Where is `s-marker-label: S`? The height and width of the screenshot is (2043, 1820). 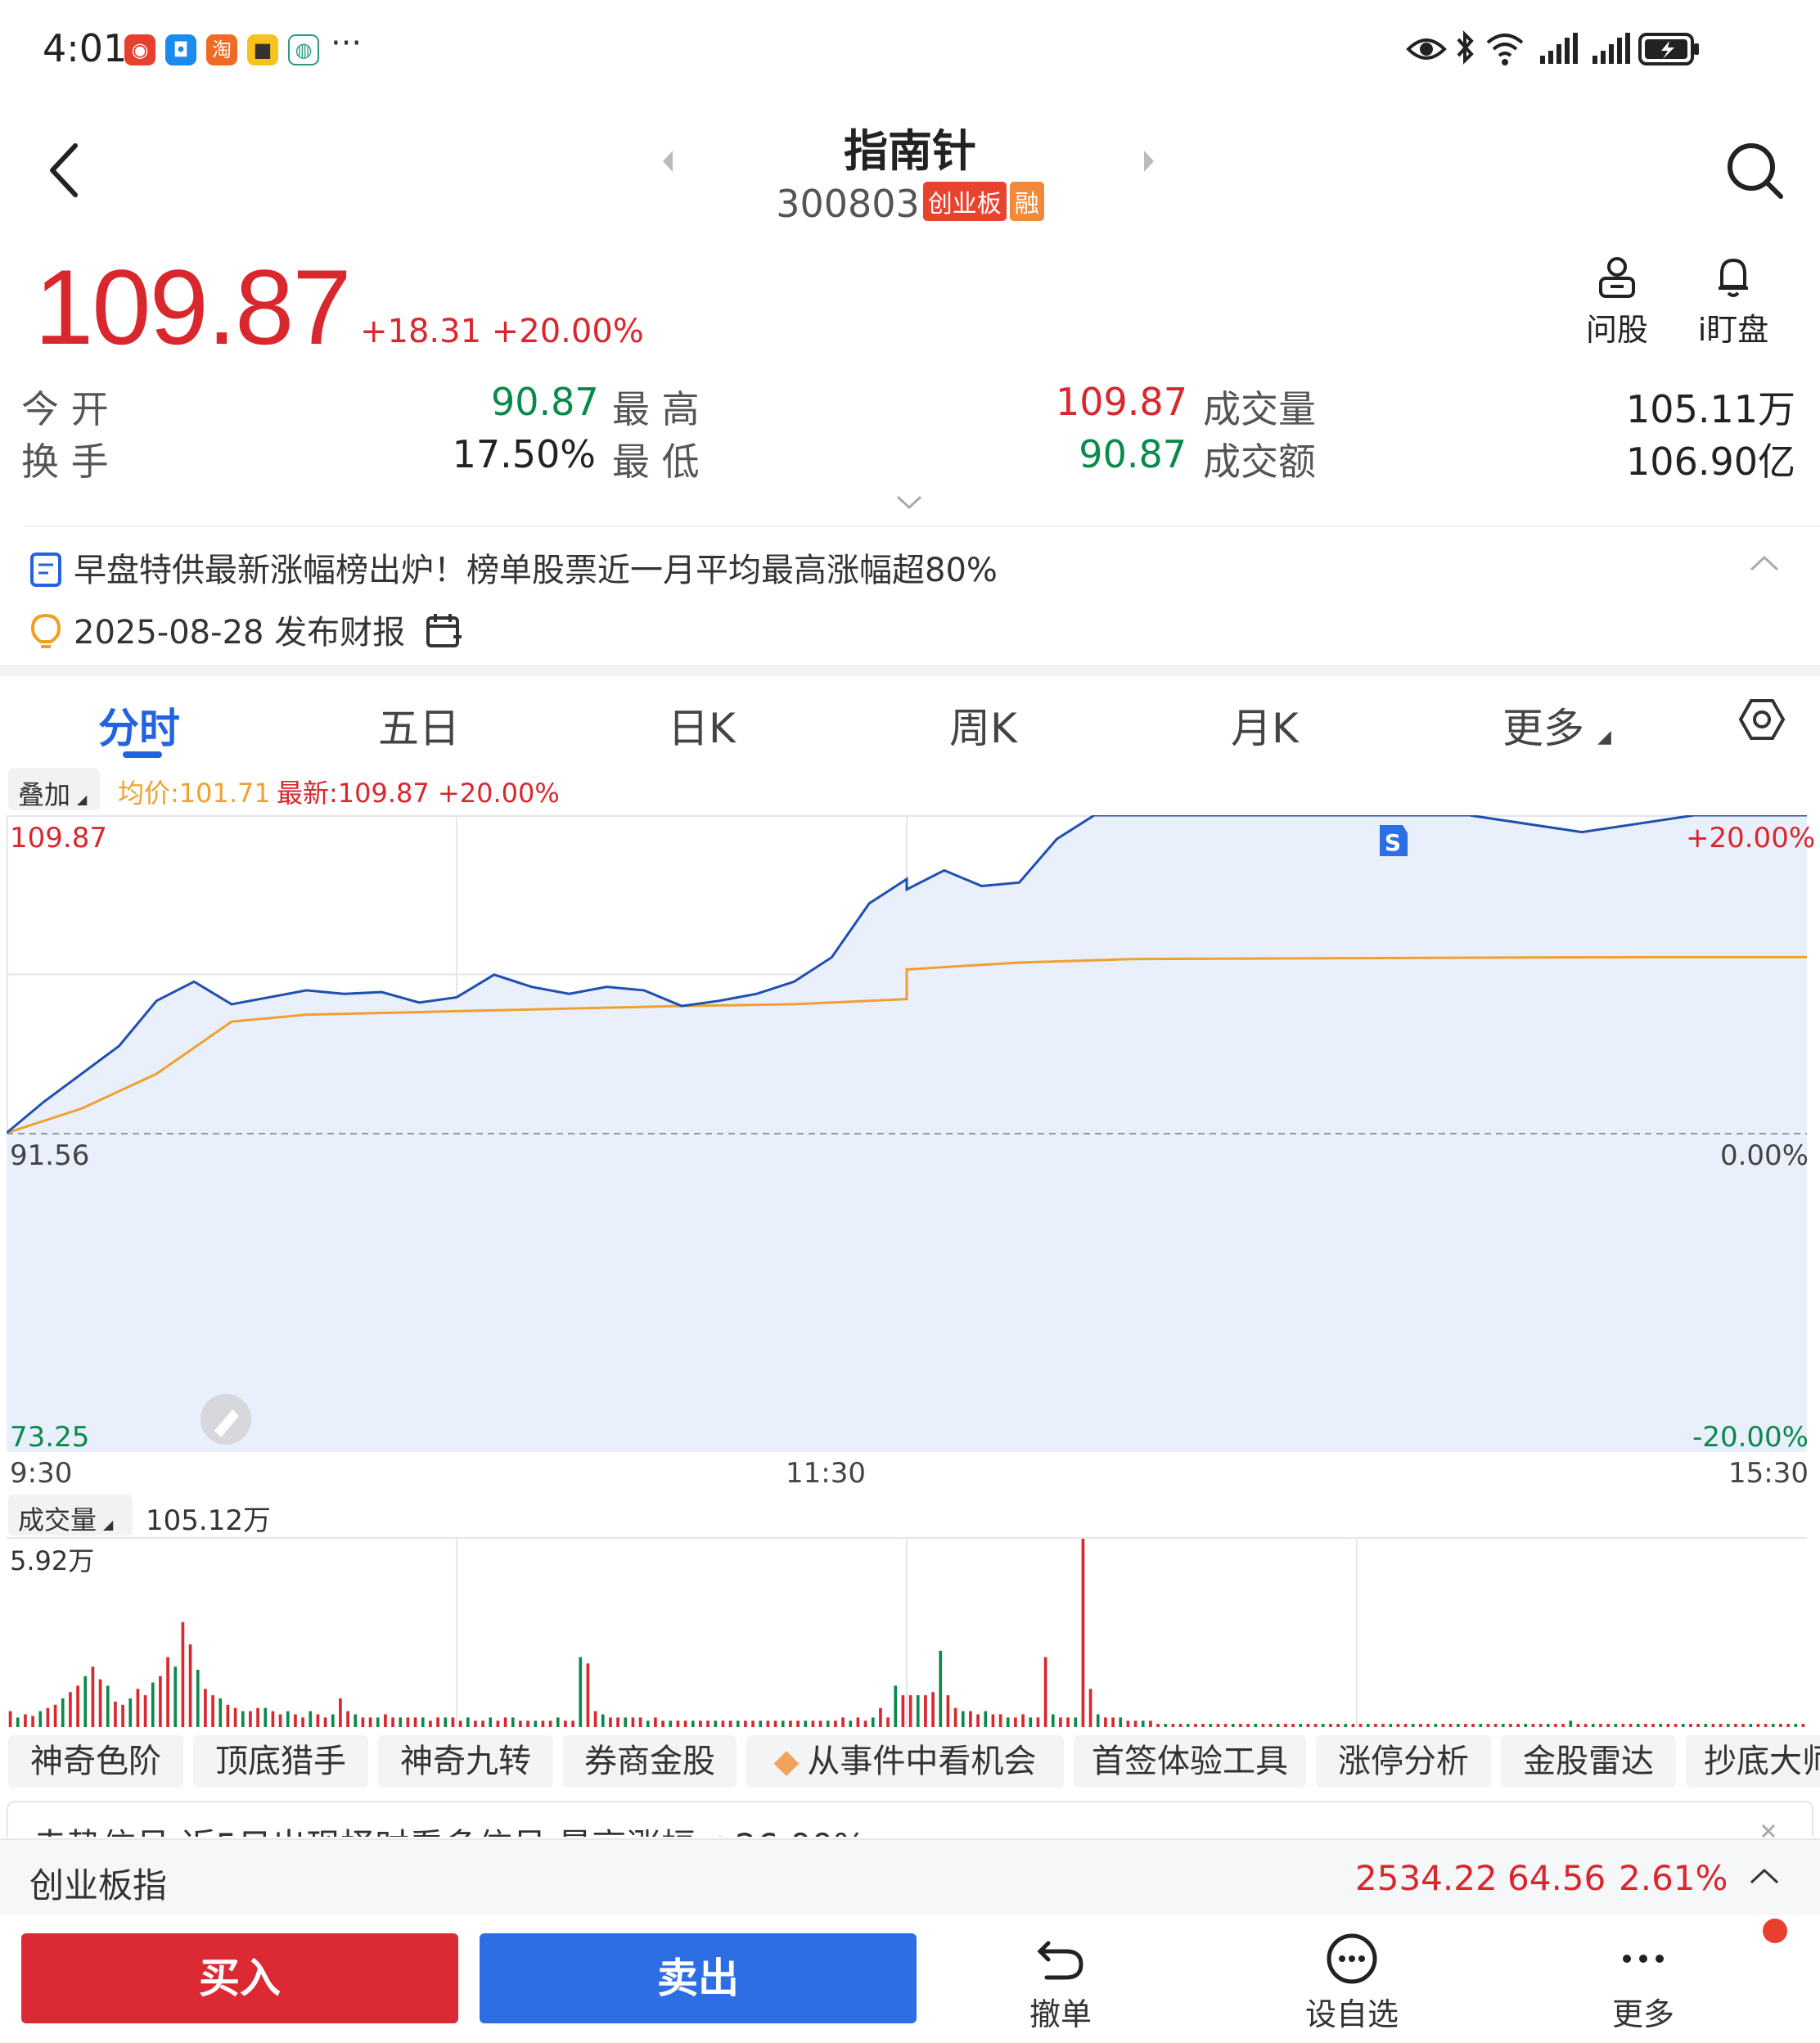
s-marker-label: S is located at coordinates (1393, 842).